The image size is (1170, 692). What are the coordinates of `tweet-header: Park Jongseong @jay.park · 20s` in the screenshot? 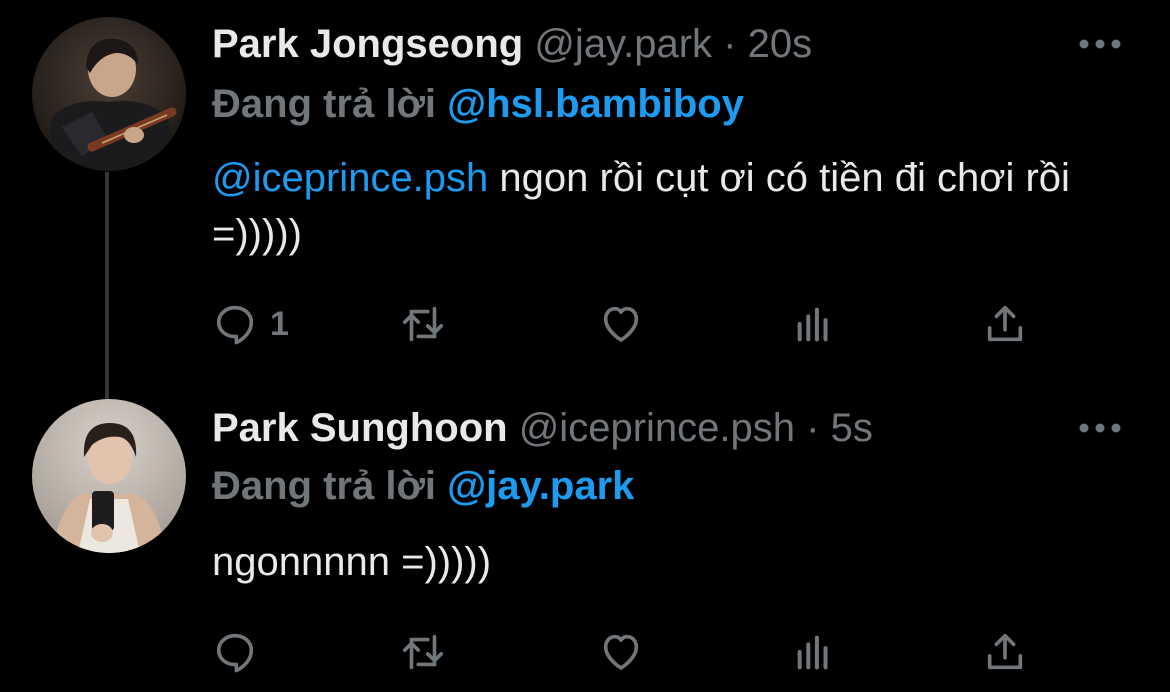 It's located at (512, 44).